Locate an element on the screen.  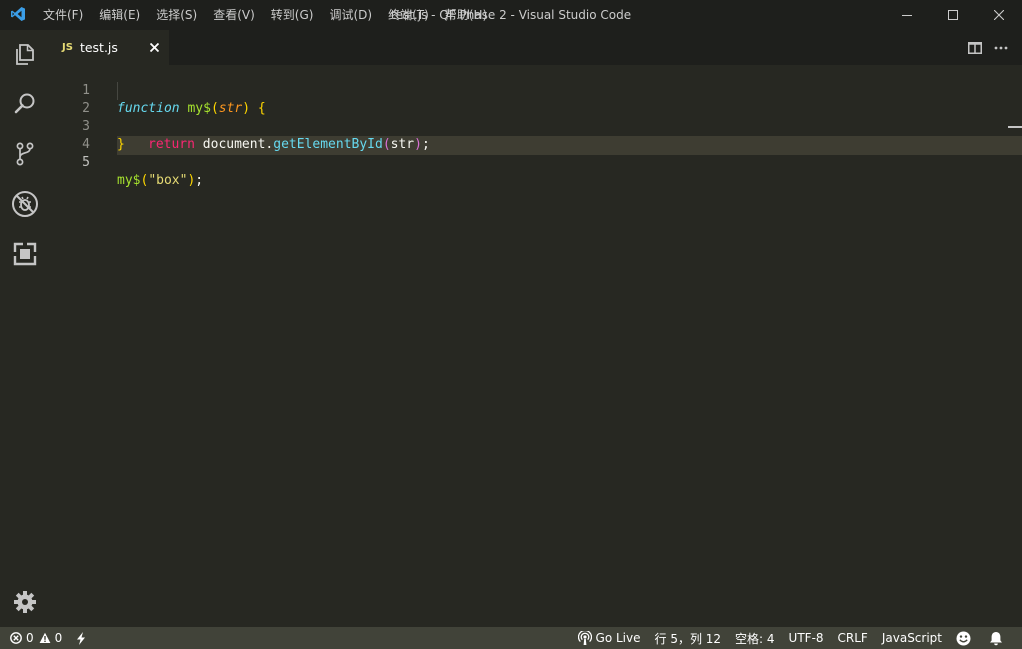
lightning-icon is located at coordinates (81, 638).